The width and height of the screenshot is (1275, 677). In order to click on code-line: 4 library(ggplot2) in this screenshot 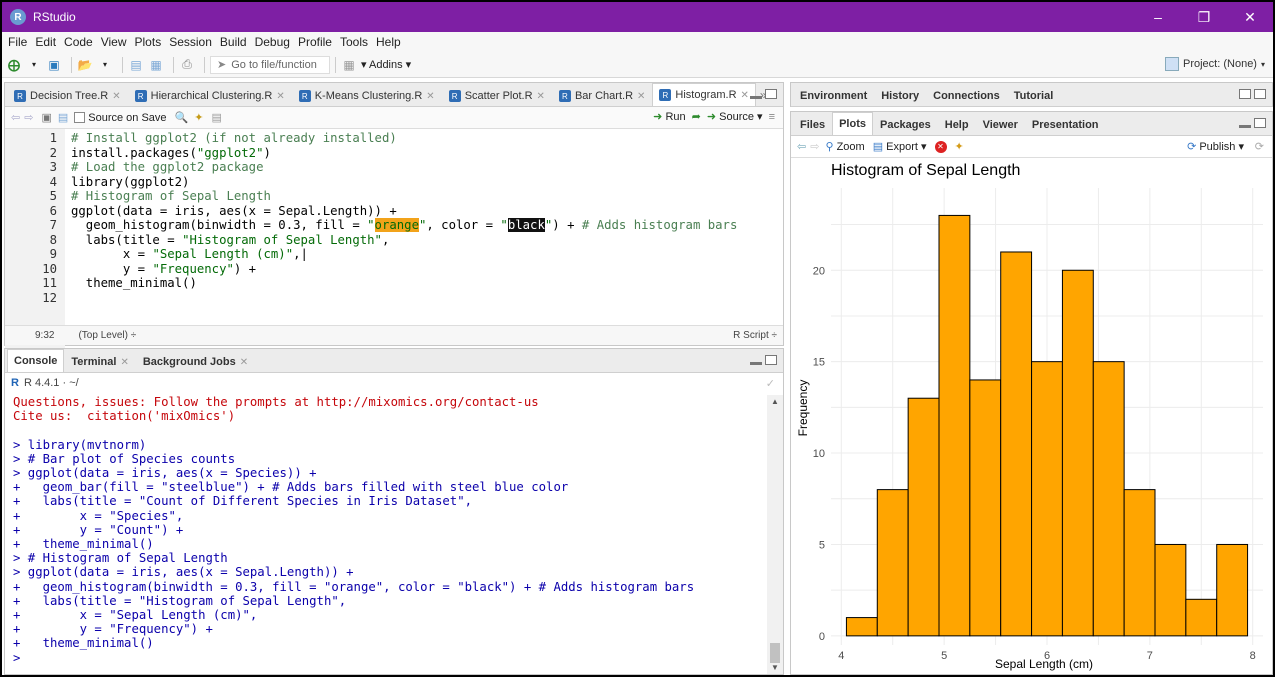, I will do `click(394, 182)`.